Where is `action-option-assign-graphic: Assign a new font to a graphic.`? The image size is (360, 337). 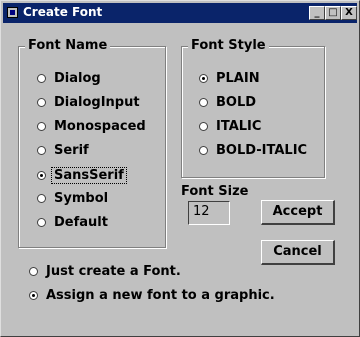 action-option-assign-graphic: Assign a new font to a graphic. is located at coordinates (152, 295).